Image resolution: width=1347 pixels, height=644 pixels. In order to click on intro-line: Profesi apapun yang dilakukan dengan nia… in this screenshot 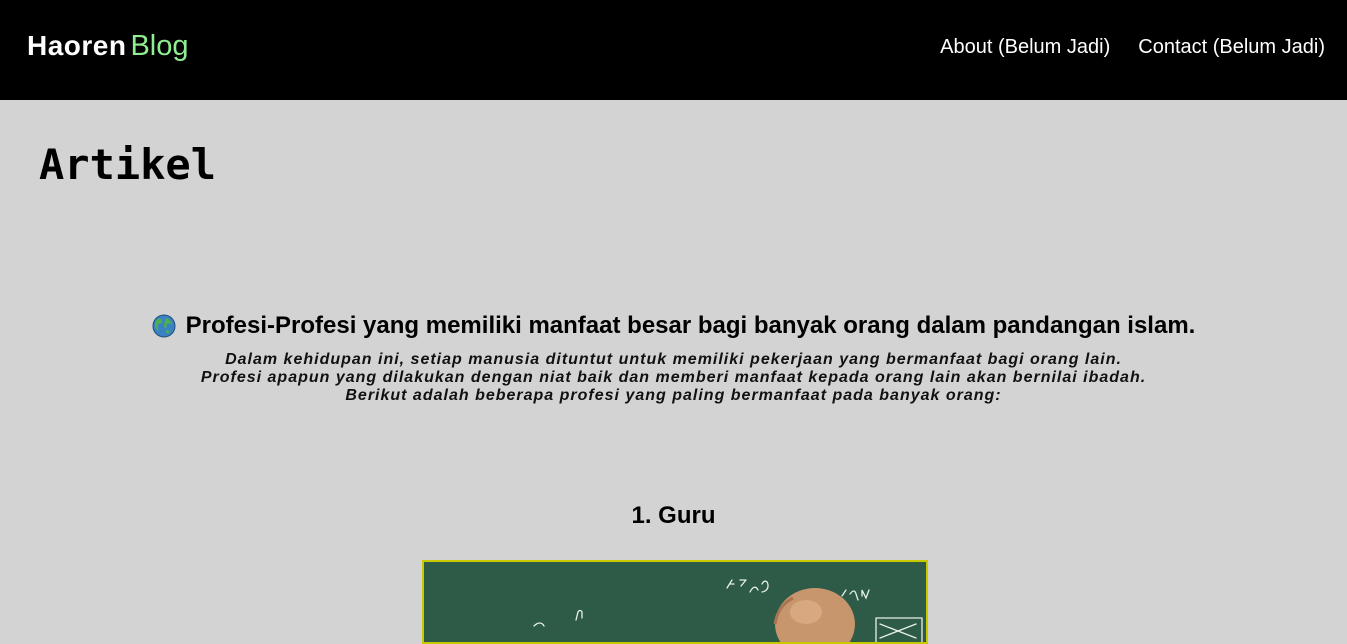, I will do `click(673, 377)`.